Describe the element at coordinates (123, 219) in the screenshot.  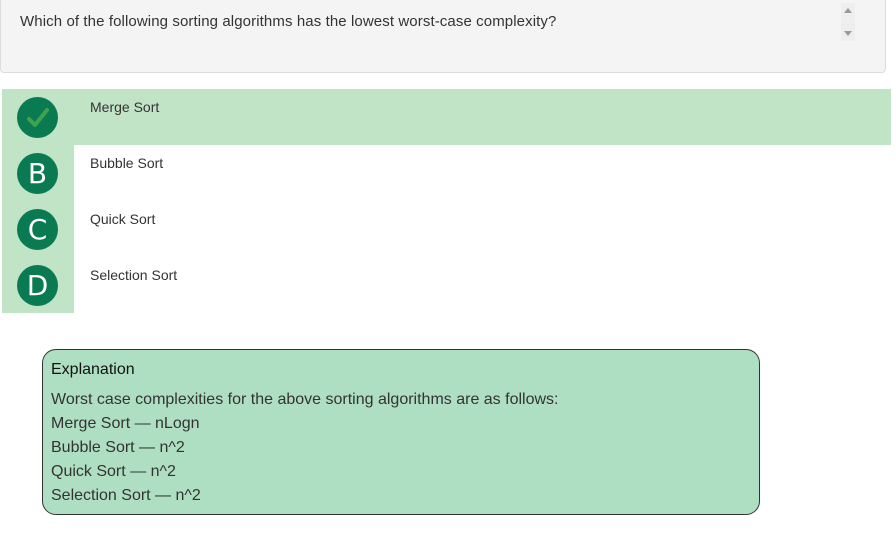
I see `option-c-label: Quick Sort` at that location.